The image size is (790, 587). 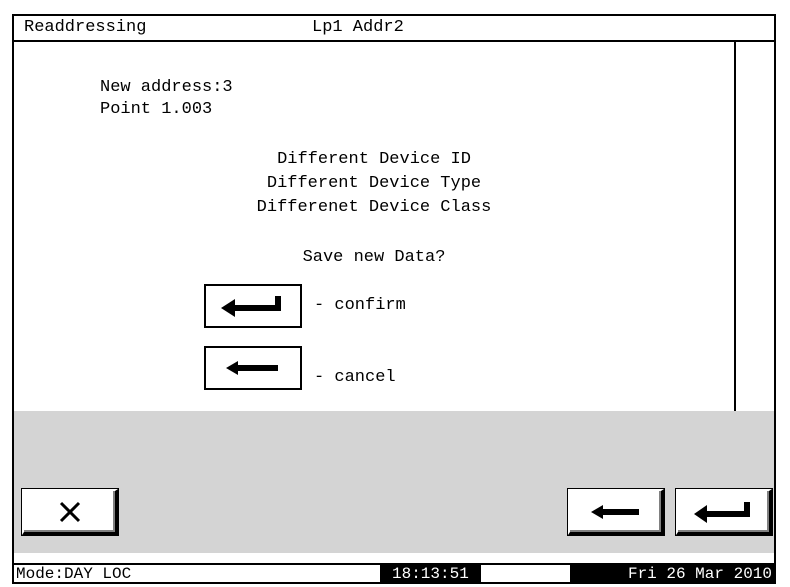 What do you see at coordinates (74, 574) in the screenshot?
I see `mode-status: Mode:DAY LOC` at bounding box center [74, 574].